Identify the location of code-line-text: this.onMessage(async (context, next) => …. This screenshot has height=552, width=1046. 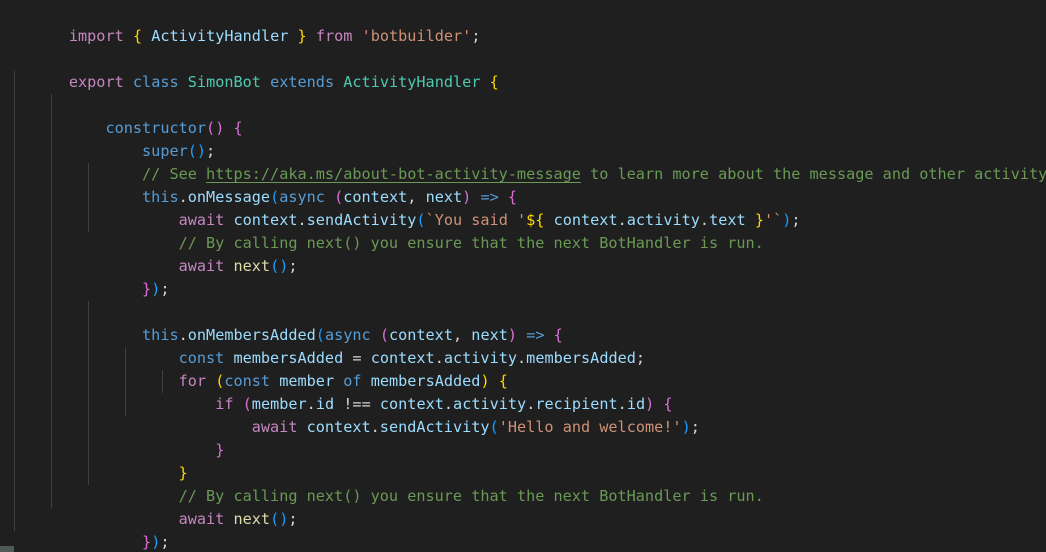
(330, 197).